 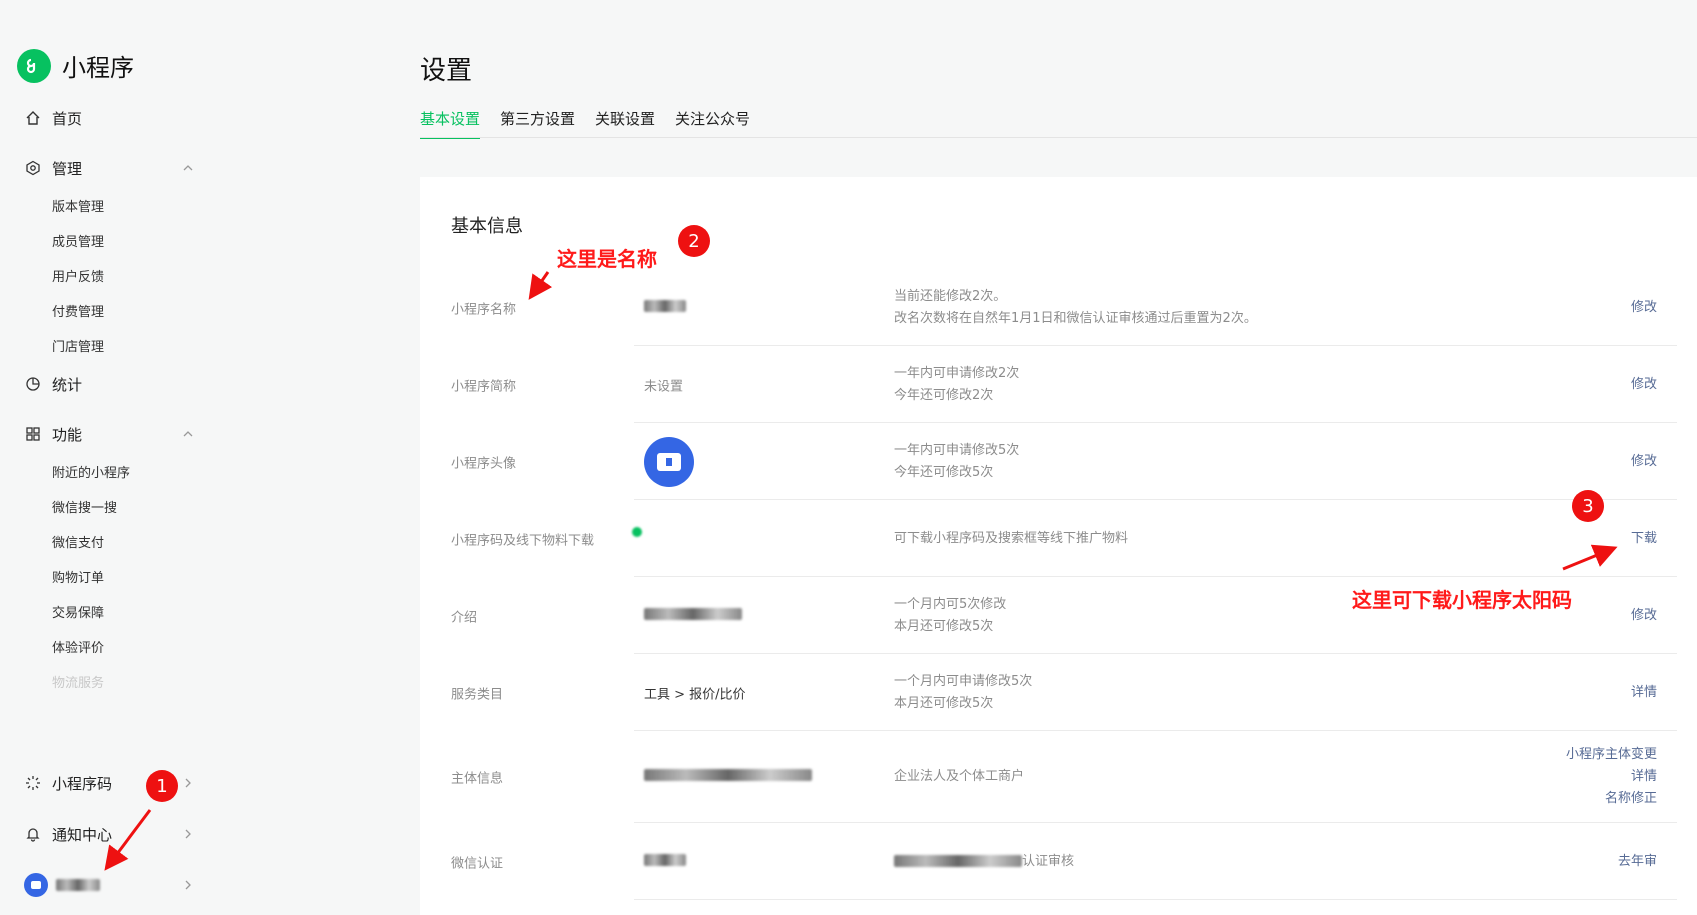 What do you see at coordinates (959, 776) in the screenshot?
I see `row-desc: 企业法人及个体工商户` at bounding box center [959, 776].